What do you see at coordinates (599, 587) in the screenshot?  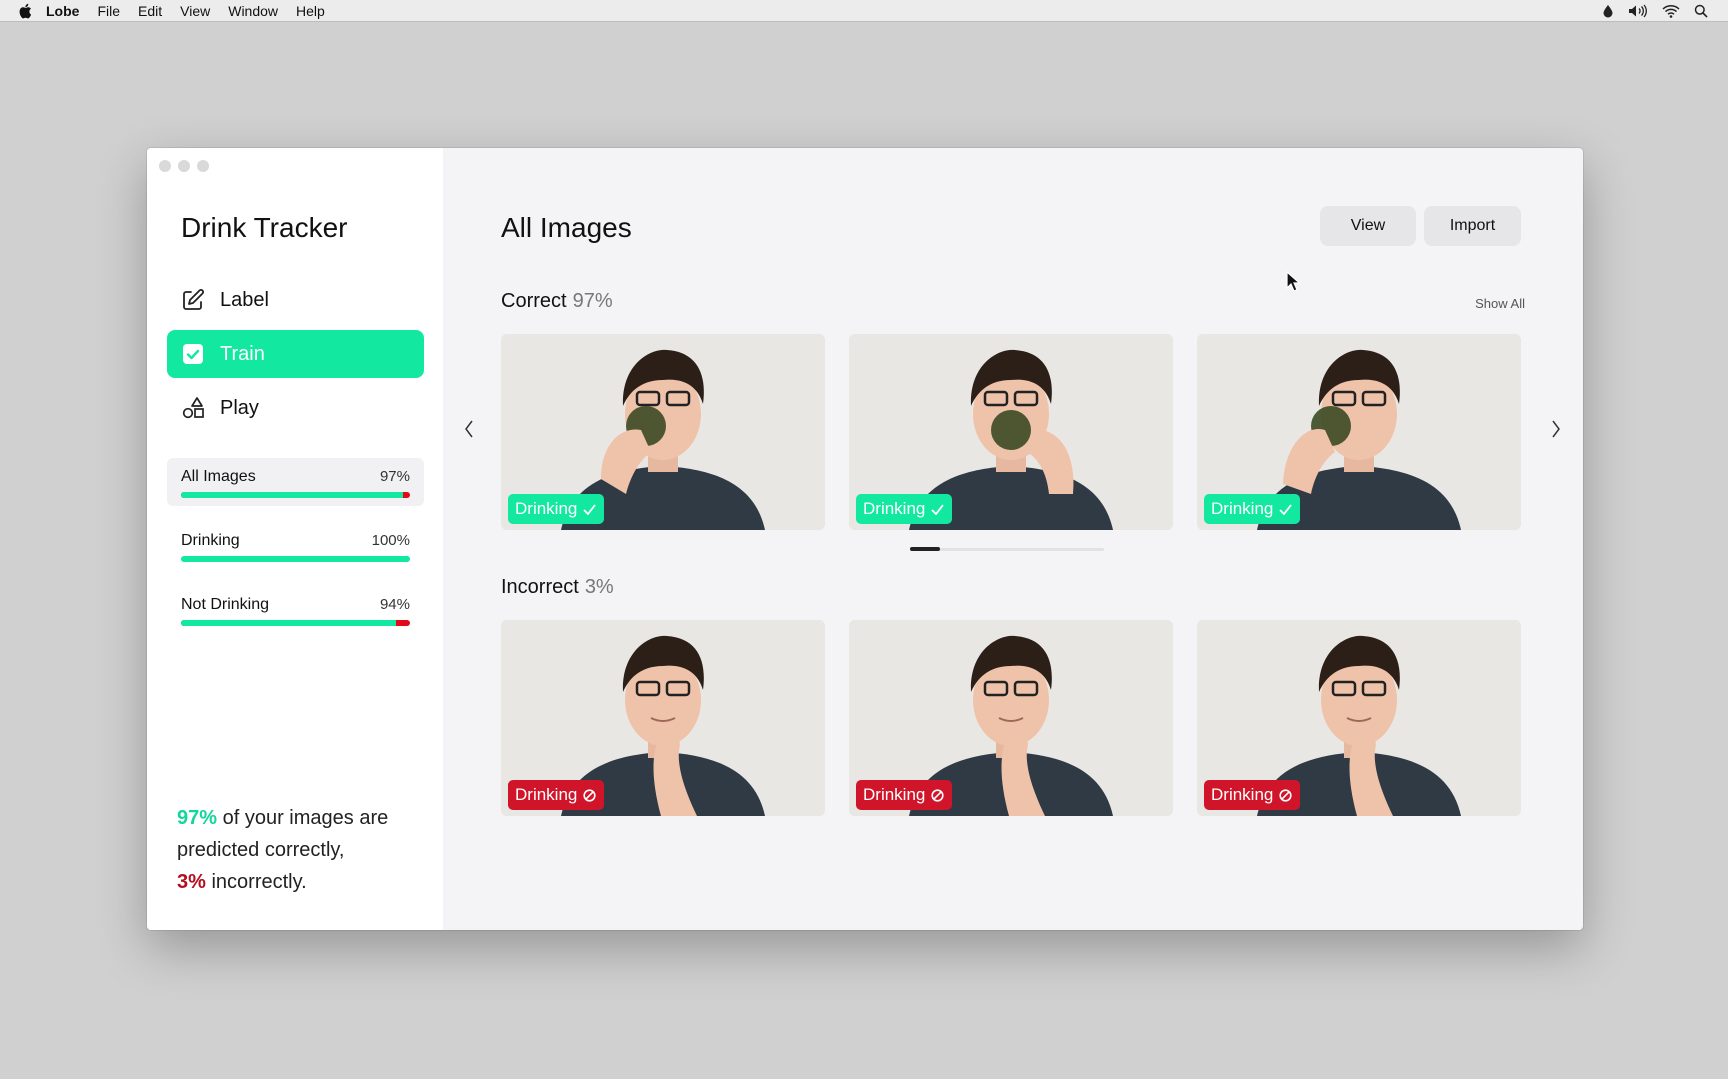 I see `section-percent: 3%` at bounding box center [599, 587].